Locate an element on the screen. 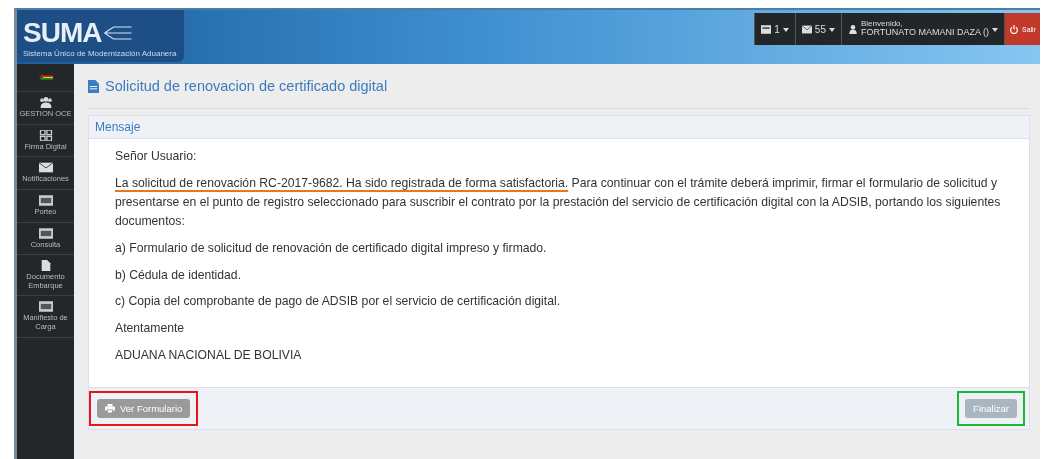 The width and height of the screenshot is (1045, 459). message-text: a) Formulario de solicitud de renovación de certificado digital impreso y firmado. is located at coordinates (331, 248).